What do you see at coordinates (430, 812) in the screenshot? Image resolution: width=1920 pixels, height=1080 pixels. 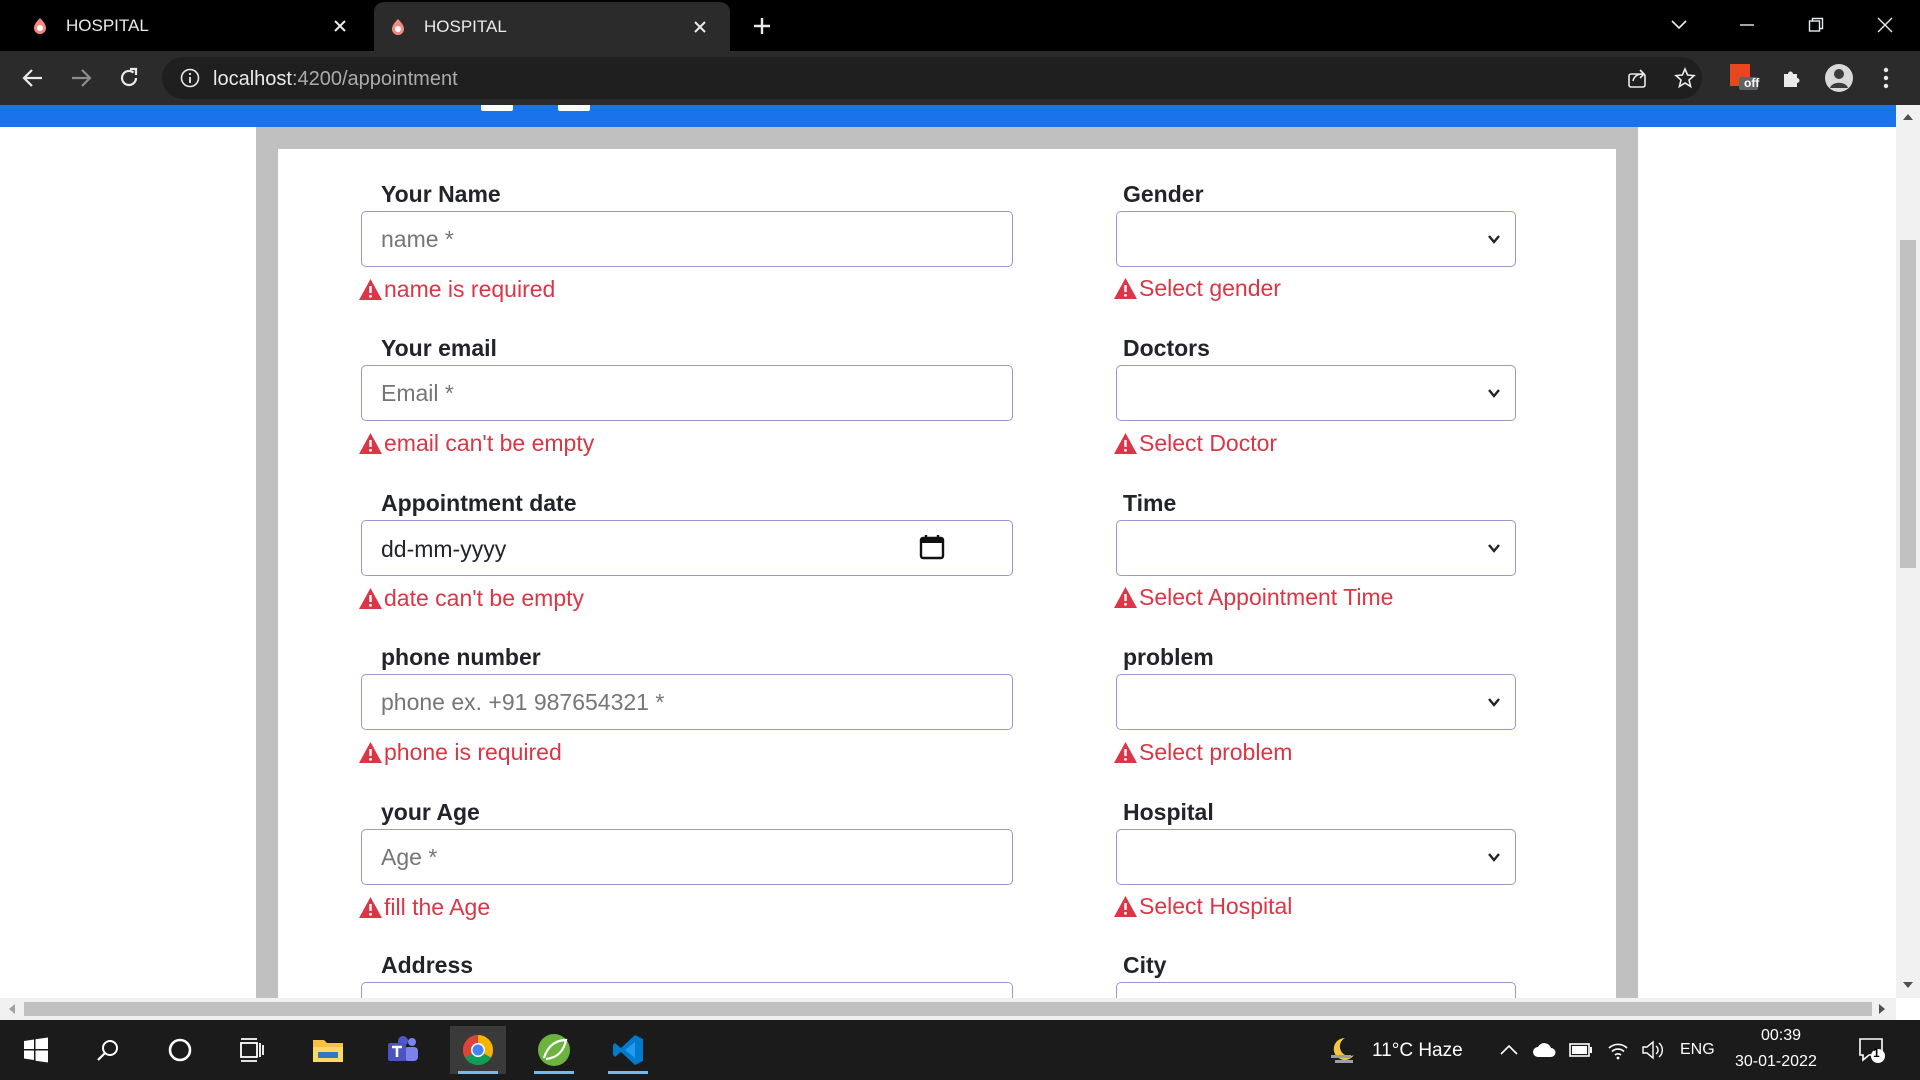 I see `age-label: your Age` at bounding box center [430, 812].